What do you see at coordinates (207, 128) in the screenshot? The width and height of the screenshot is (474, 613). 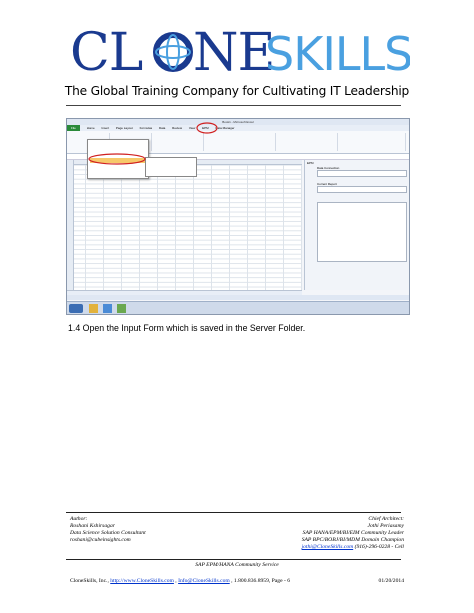 I see `epm-tab-highlight-circle` at bounding box center [207, 128].